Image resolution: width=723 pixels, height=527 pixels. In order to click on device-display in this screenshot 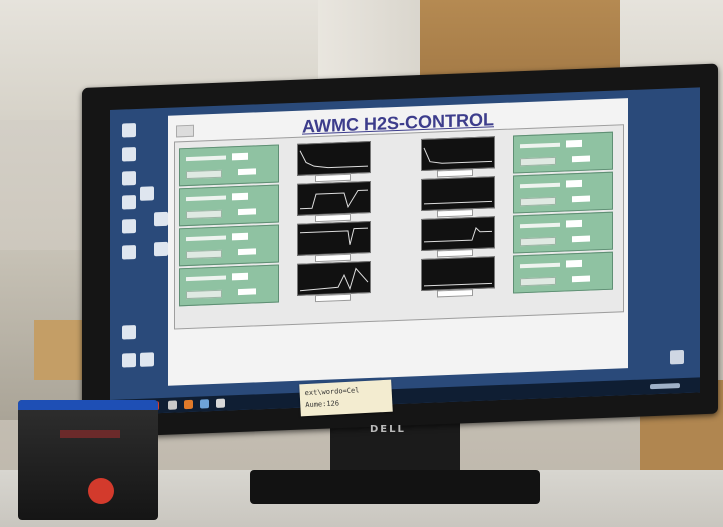, I will do `click(90, 434)`.